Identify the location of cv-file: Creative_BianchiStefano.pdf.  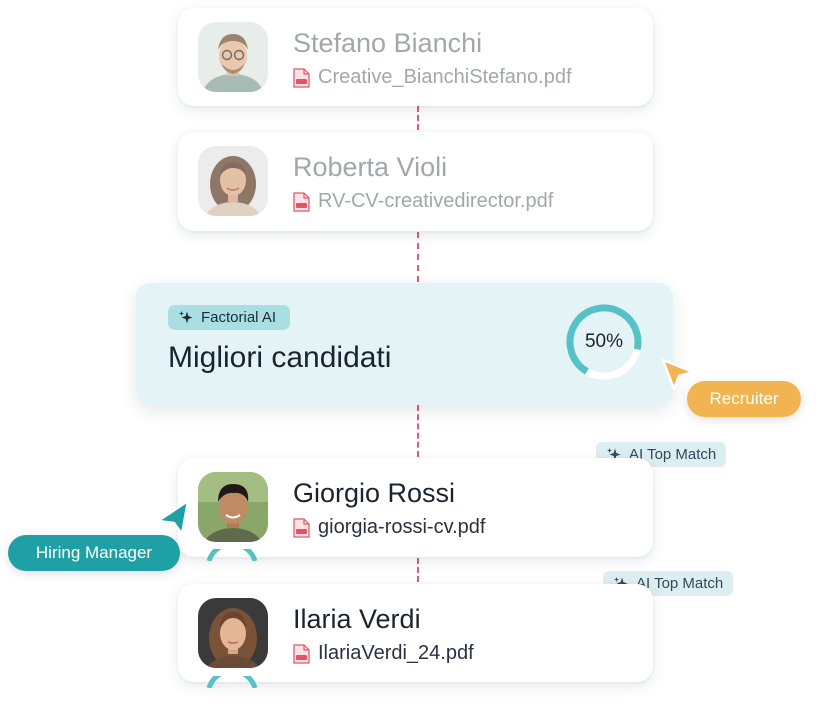
(432, 77).